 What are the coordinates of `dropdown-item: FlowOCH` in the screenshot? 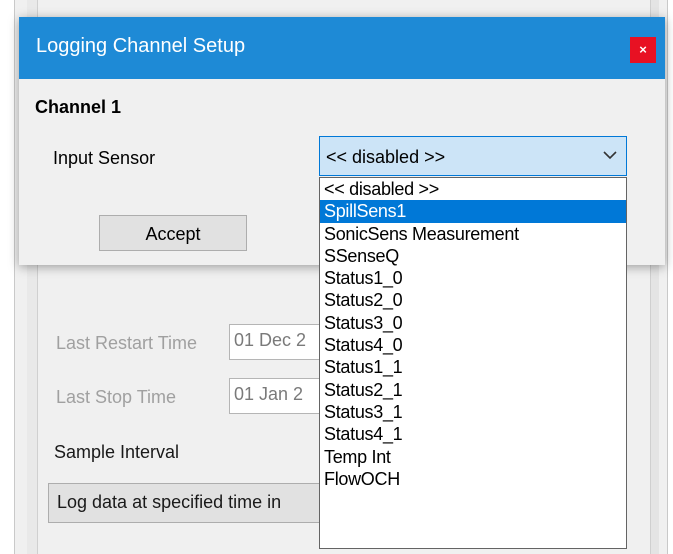 It's located at (473, 479).